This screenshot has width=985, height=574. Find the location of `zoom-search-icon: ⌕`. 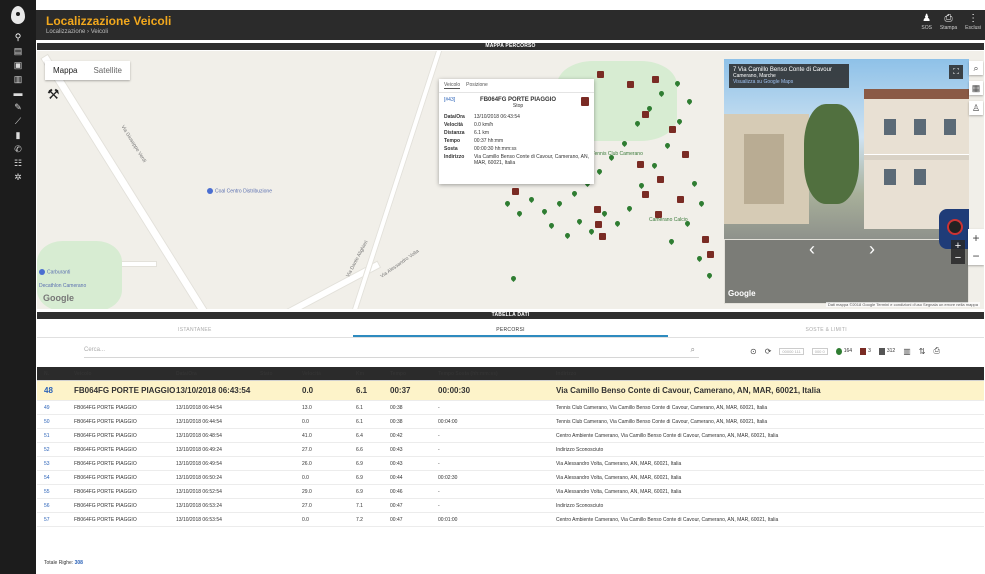

zoom-search-icon: ⌕ is located at coordinates (976, 68).